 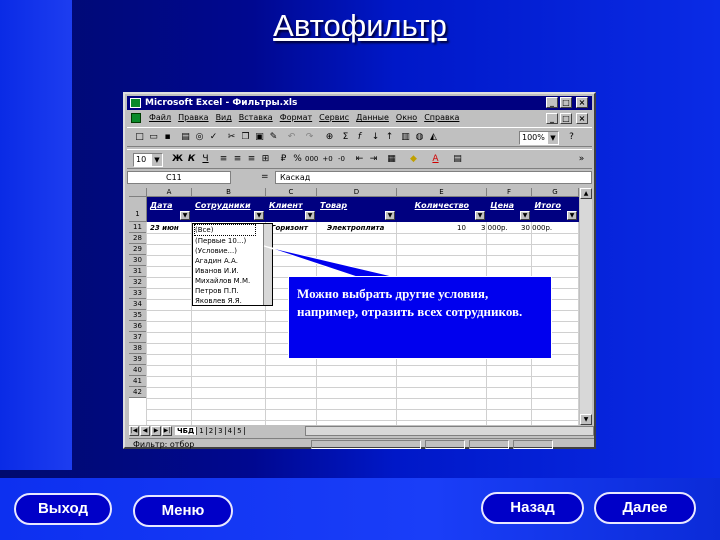 What do you see at coordinates (532, 508) in the screenshot?
I see `back-button: Назад` at bounding box center [532, 508].